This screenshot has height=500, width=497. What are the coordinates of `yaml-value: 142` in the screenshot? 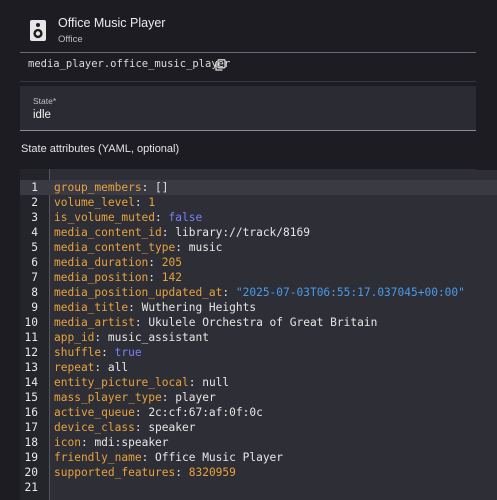 It's located at (171, 277).